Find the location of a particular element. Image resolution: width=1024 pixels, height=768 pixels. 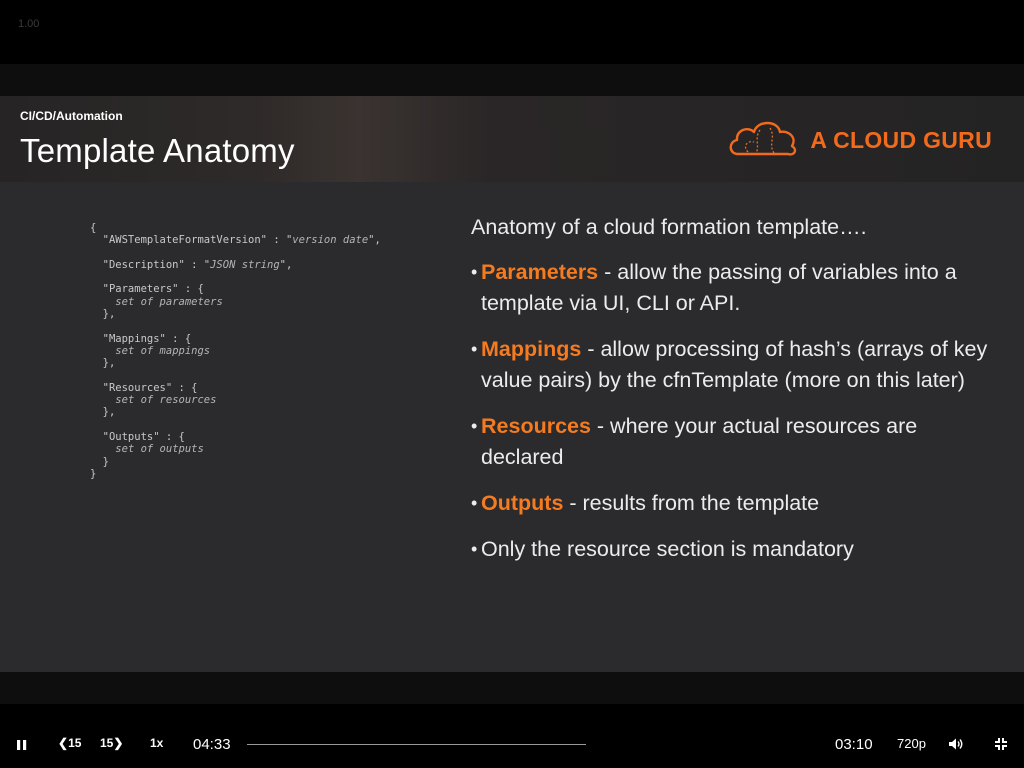

code-line: set of mappings is located at coordinates (235, 351).